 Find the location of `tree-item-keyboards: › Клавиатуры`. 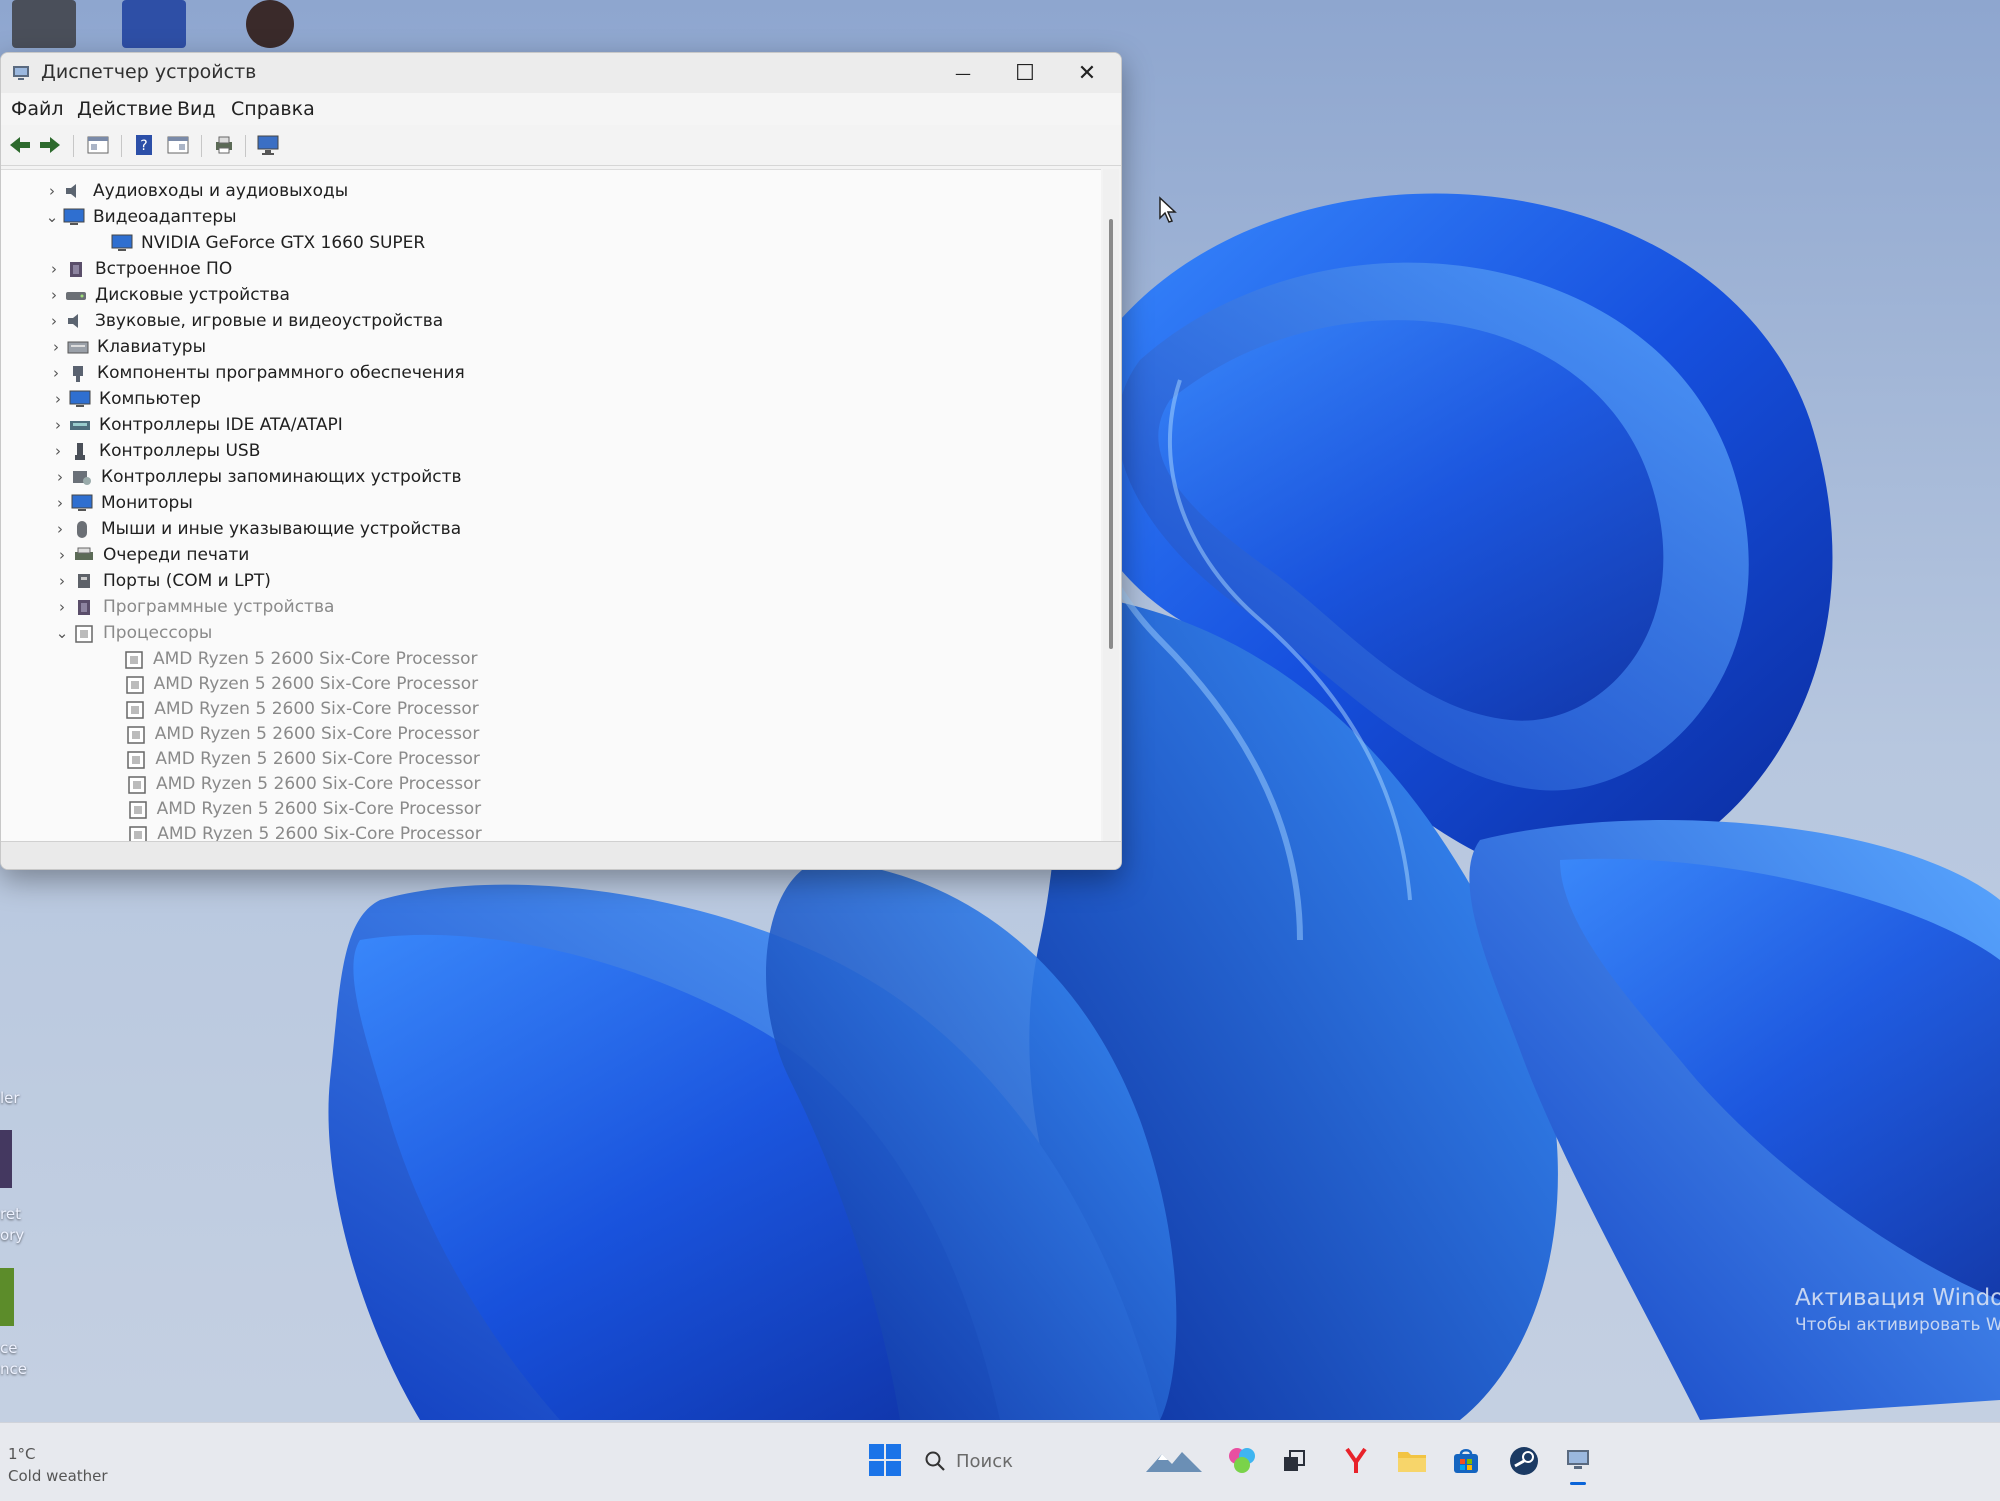

tree-item-keyboards: › Клавиатуры is located at coordinates (125, 347).